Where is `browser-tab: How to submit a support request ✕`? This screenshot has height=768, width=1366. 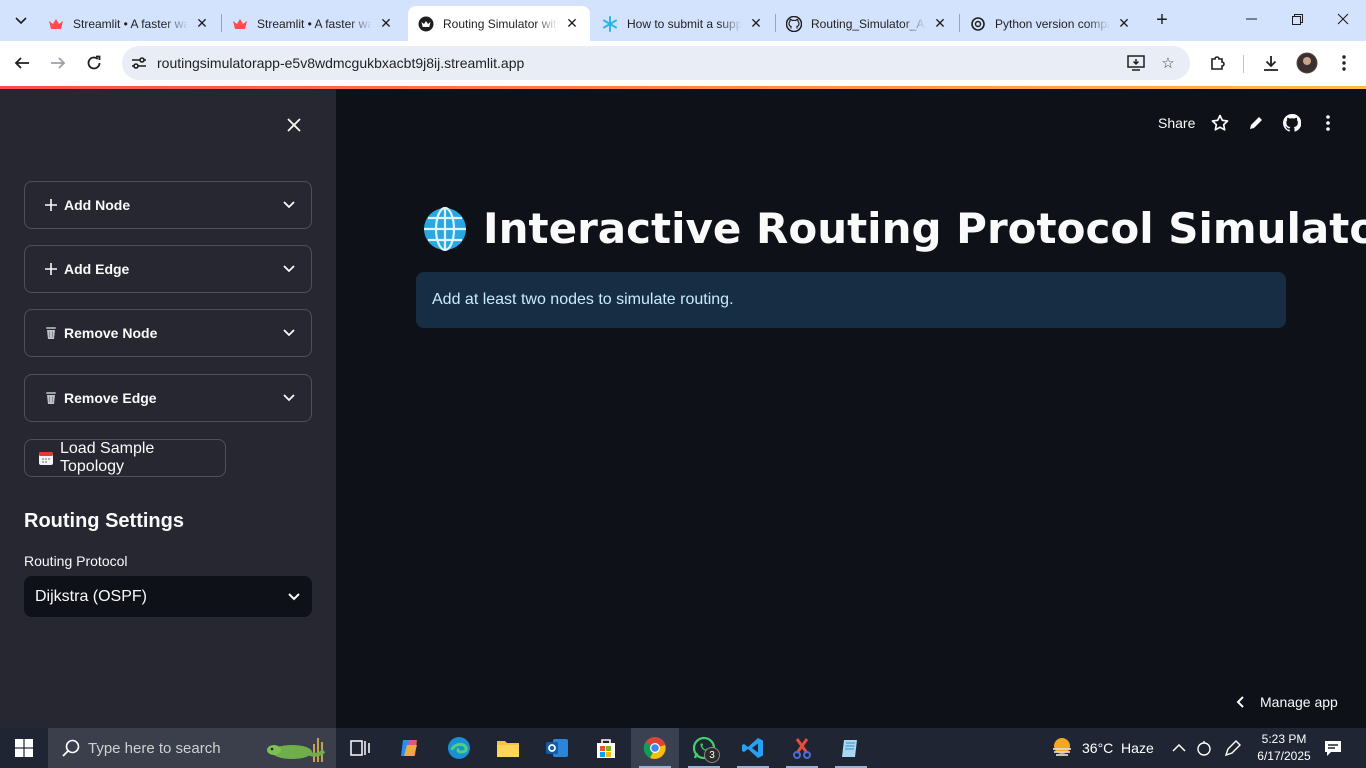 browser-tab: How to submit a support request ✕ is located at coordinates (683, 23).